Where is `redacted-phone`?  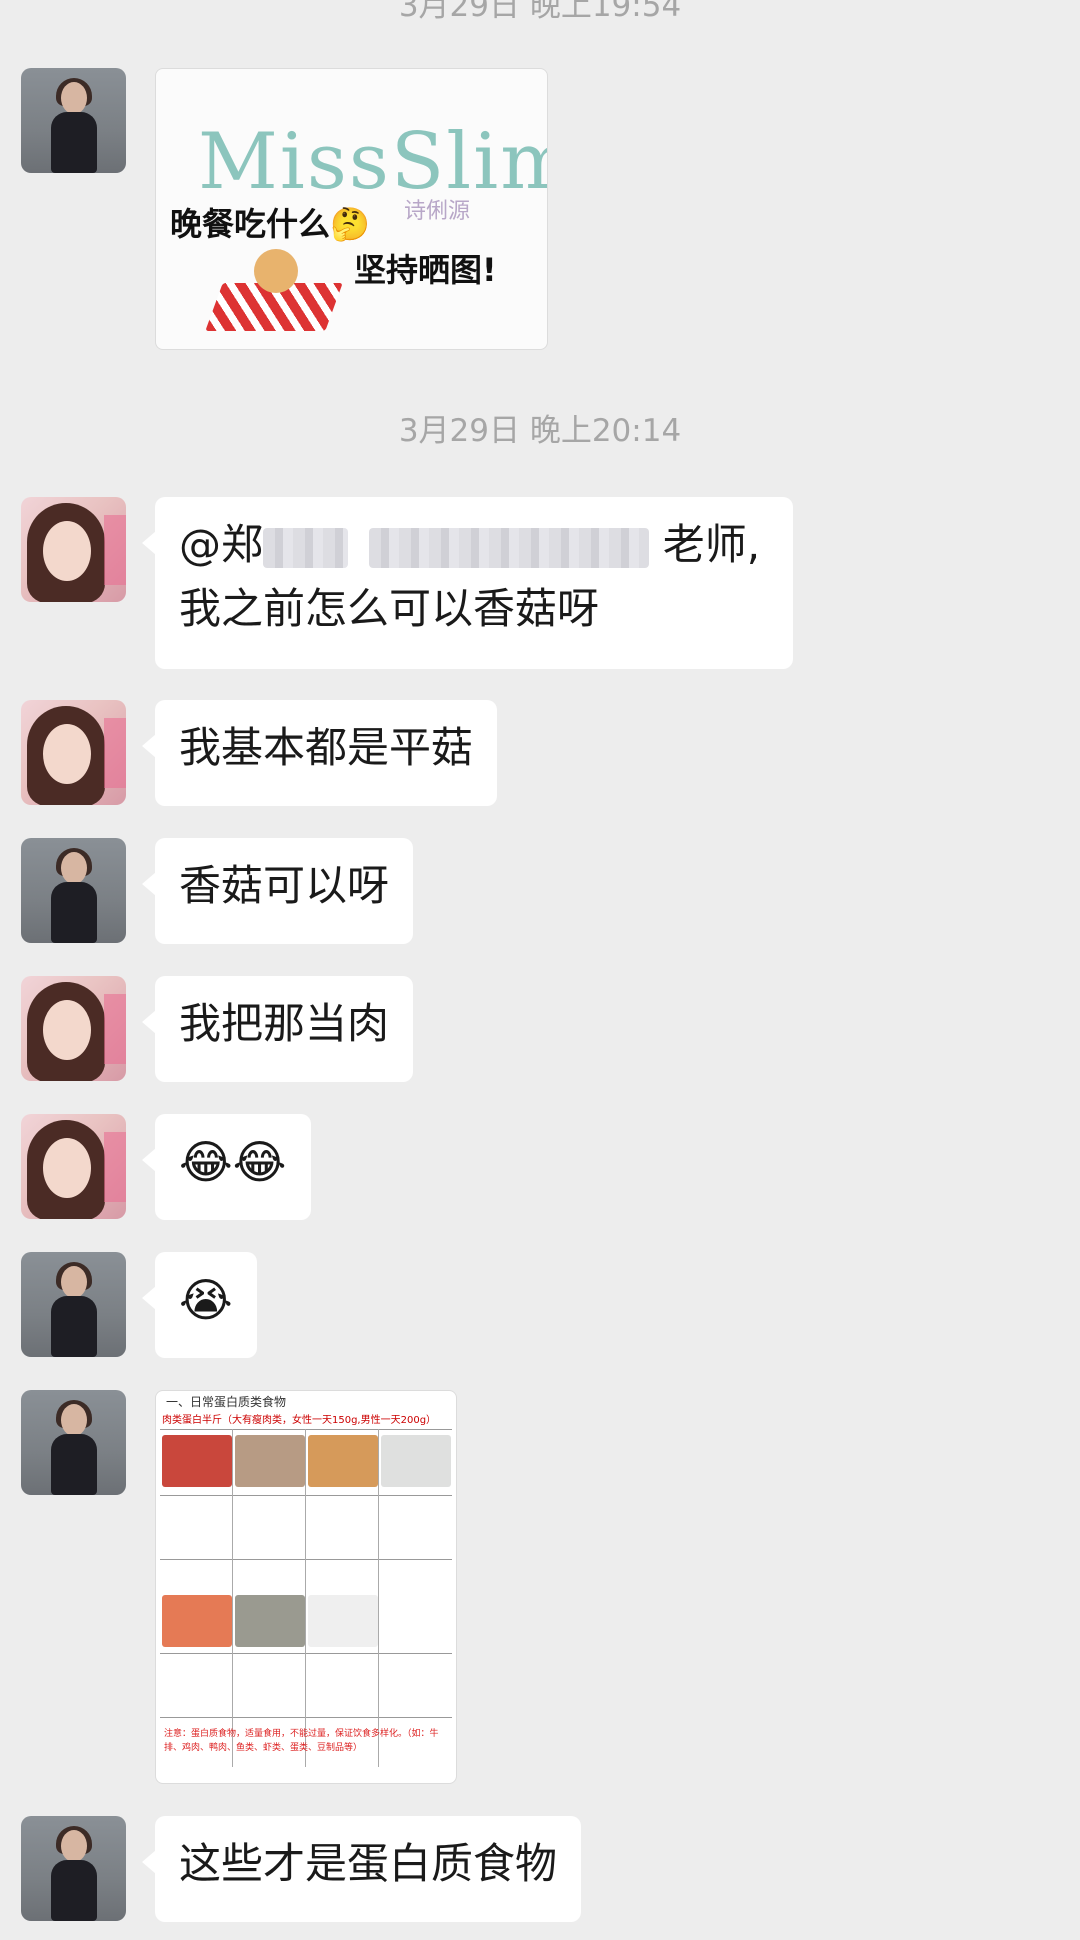
redacted-phone is located at coordinates (509, 547).